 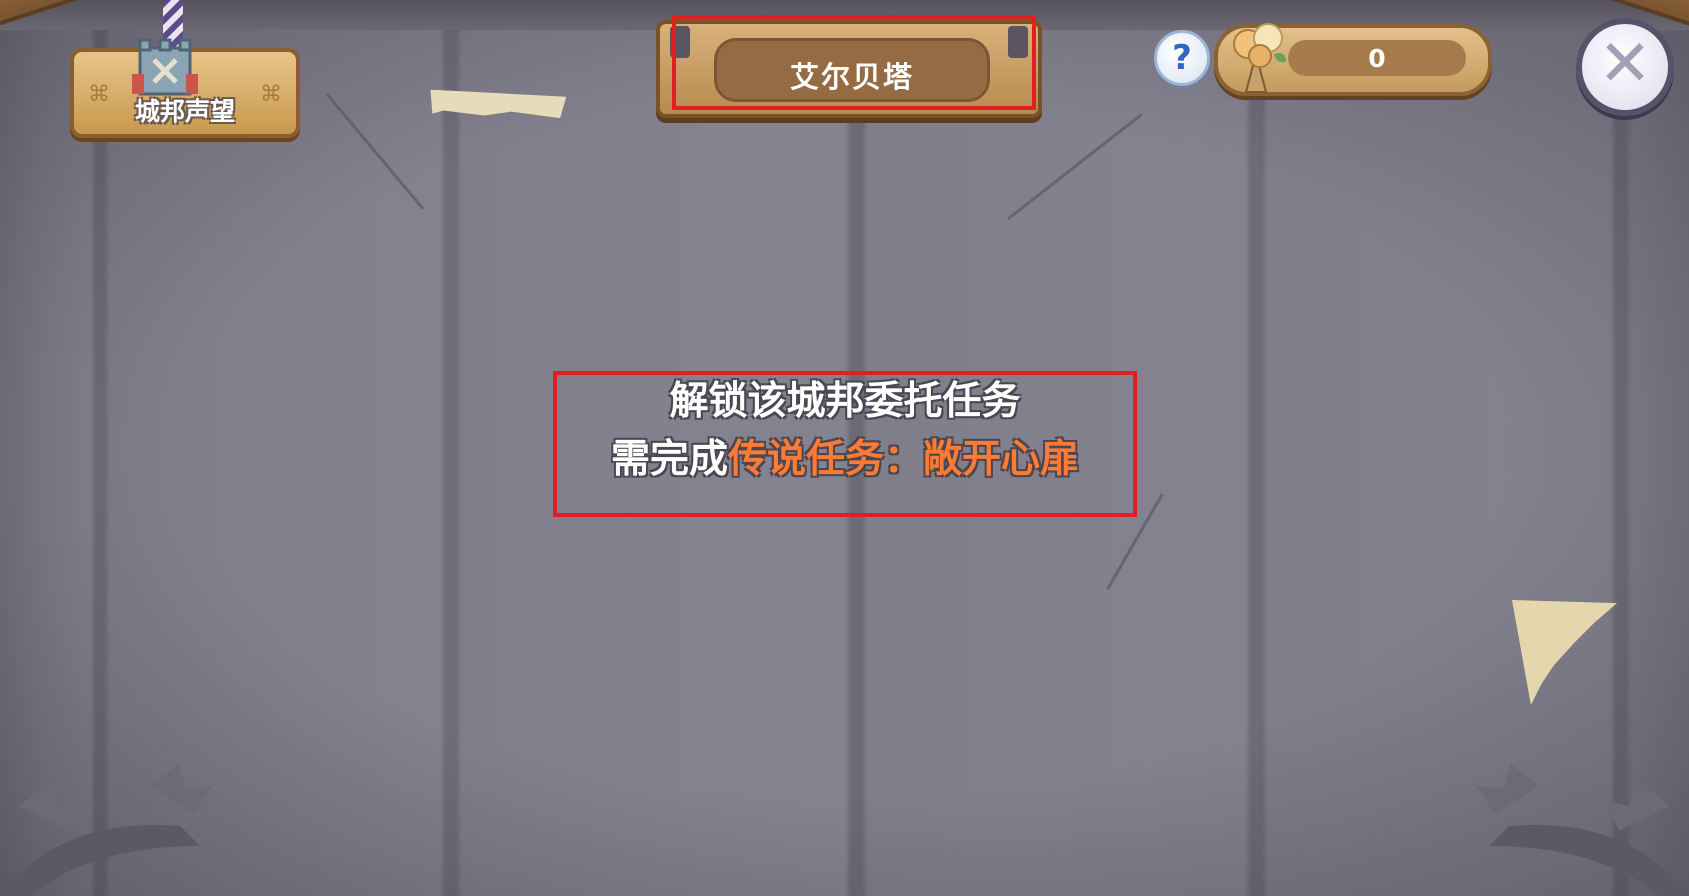 I want to click on help-button: ?, so click(x=1182, y=58).